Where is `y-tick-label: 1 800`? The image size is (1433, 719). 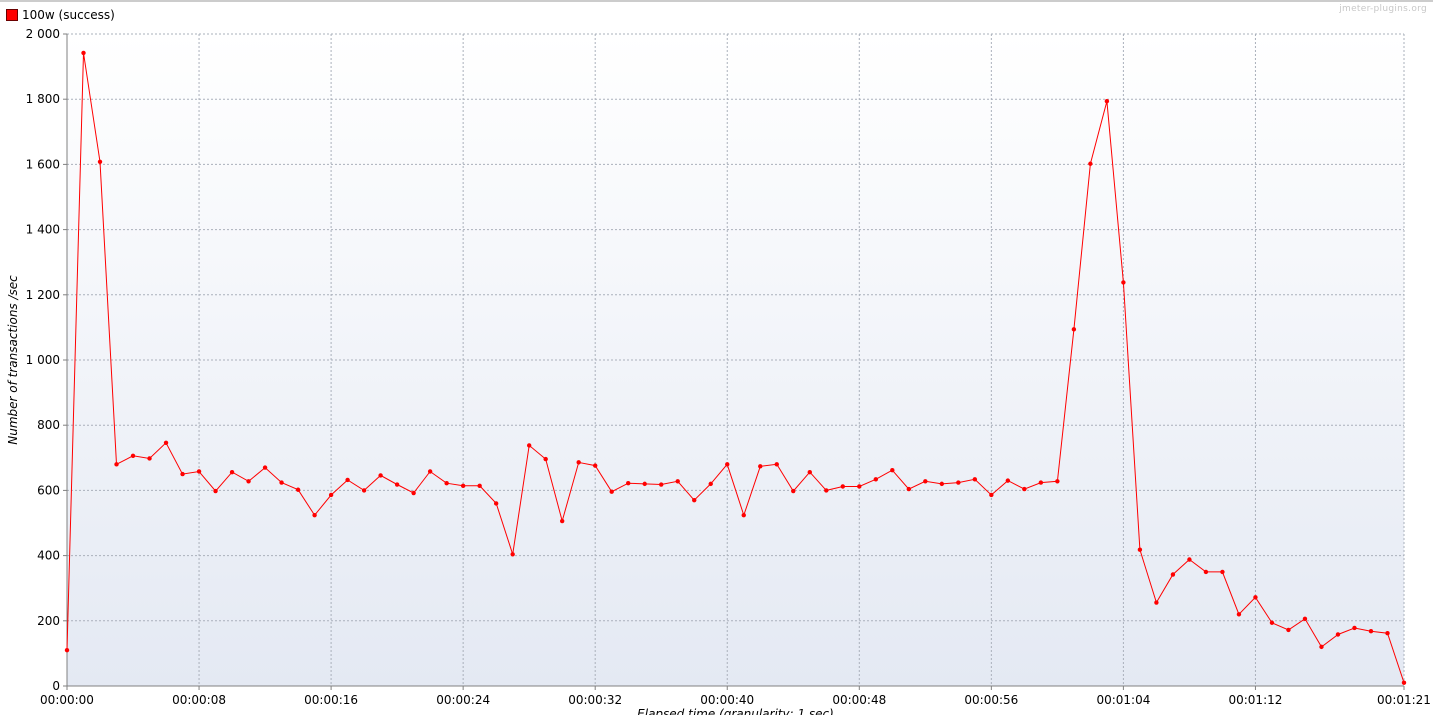
y-tick-label: 1 800 is located at coordinates (43, 99).